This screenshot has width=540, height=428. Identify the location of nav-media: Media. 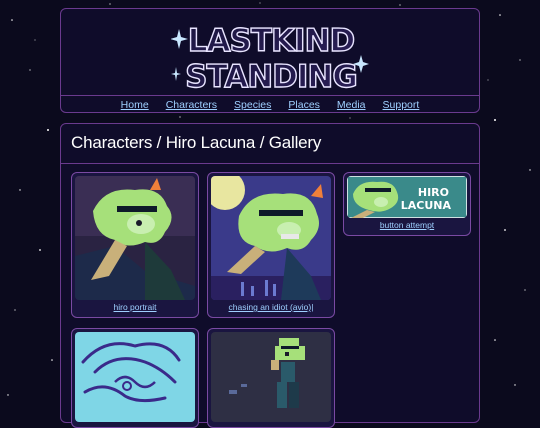
(351, 105).